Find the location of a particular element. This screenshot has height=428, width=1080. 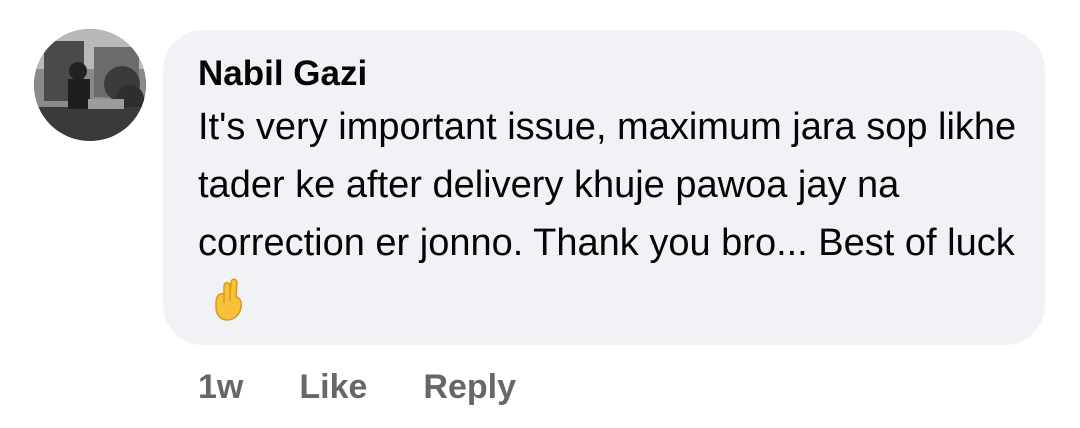

avatar is located at coordinates (90, 85).